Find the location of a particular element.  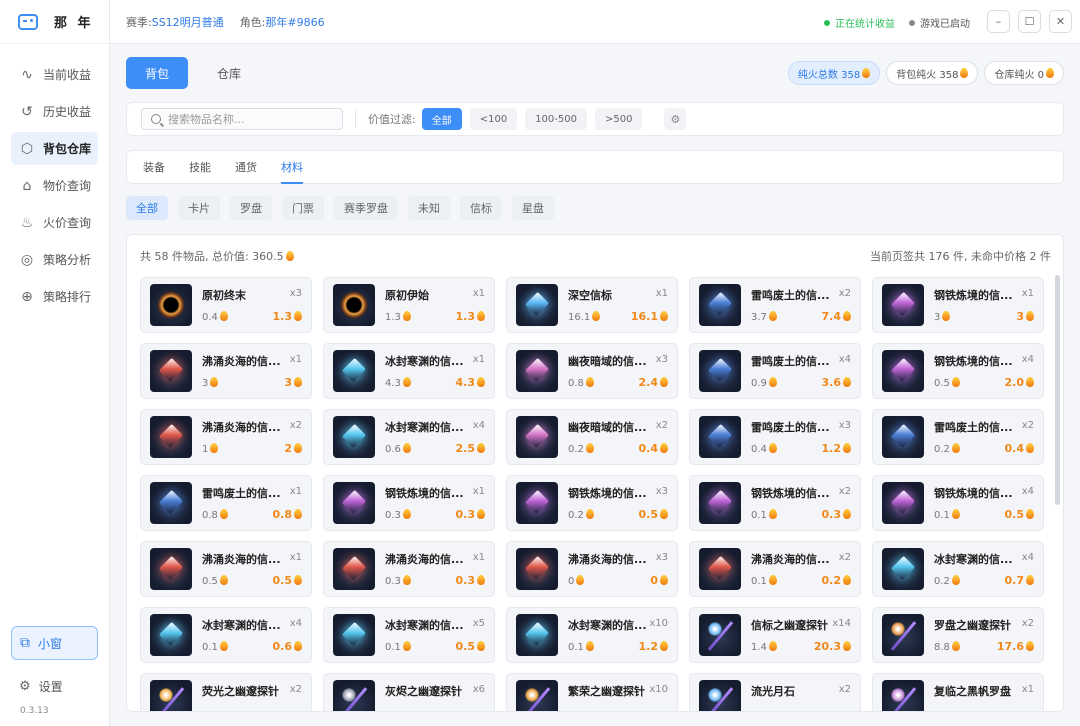

item-card: 雷鸣废土的信... x1 0.8 0.8 is located at coordinates (226, 503).